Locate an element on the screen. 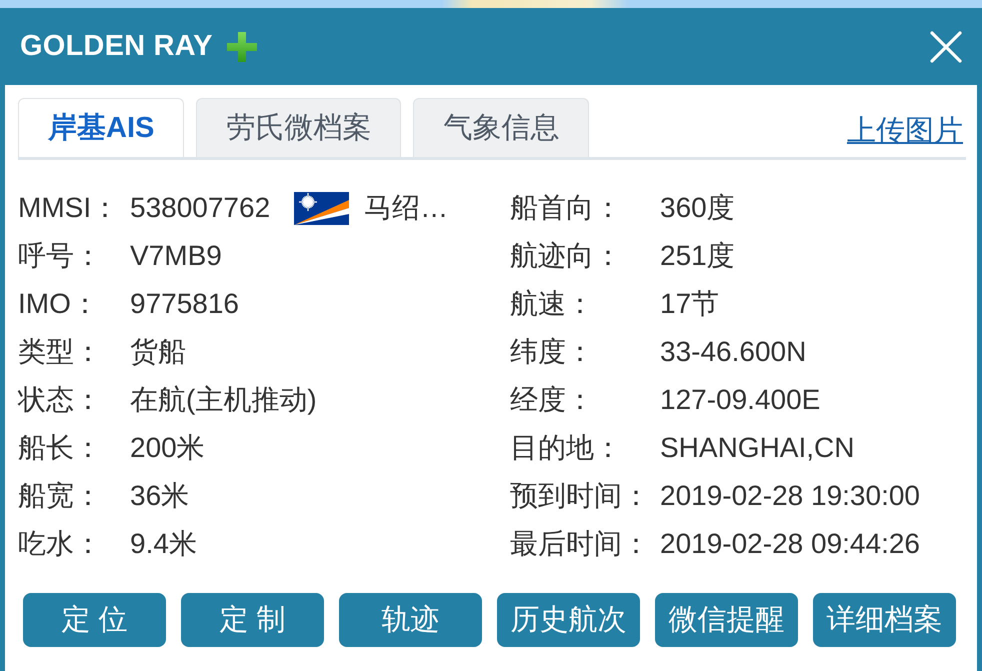 The width and height of the screenshot is (982, 671). field-label: 纬度： is located at coordinates (552, 352).